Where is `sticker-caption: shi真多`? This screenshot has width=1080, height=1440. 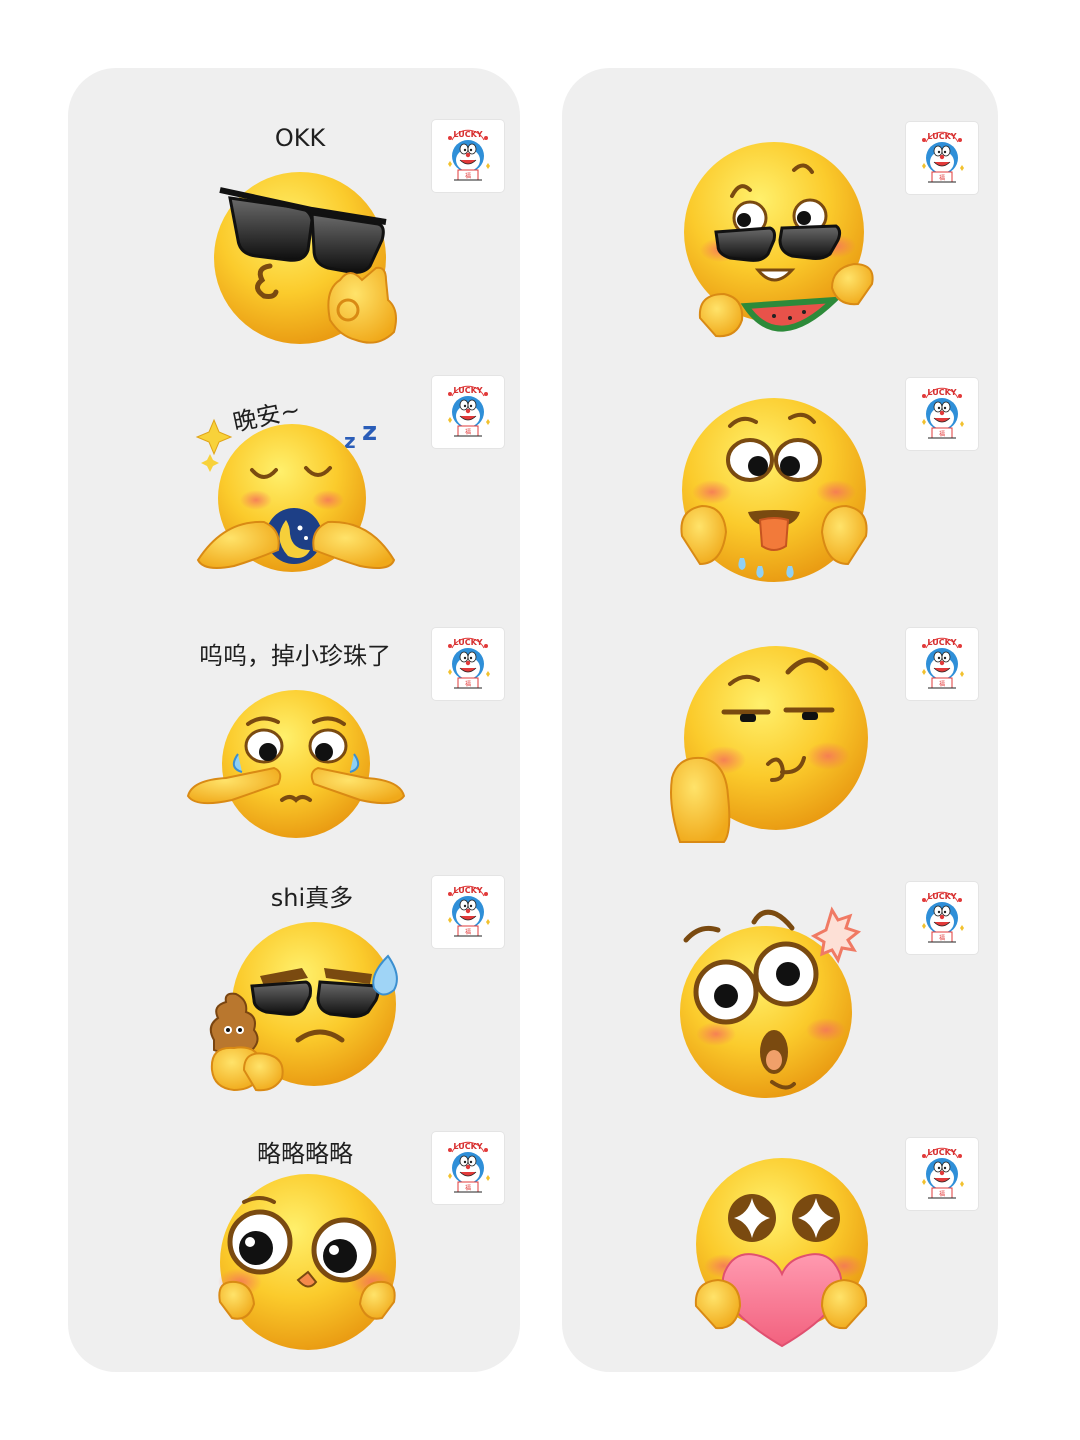
sticker-caption: shi真多 is located at coordinates (312, 898).